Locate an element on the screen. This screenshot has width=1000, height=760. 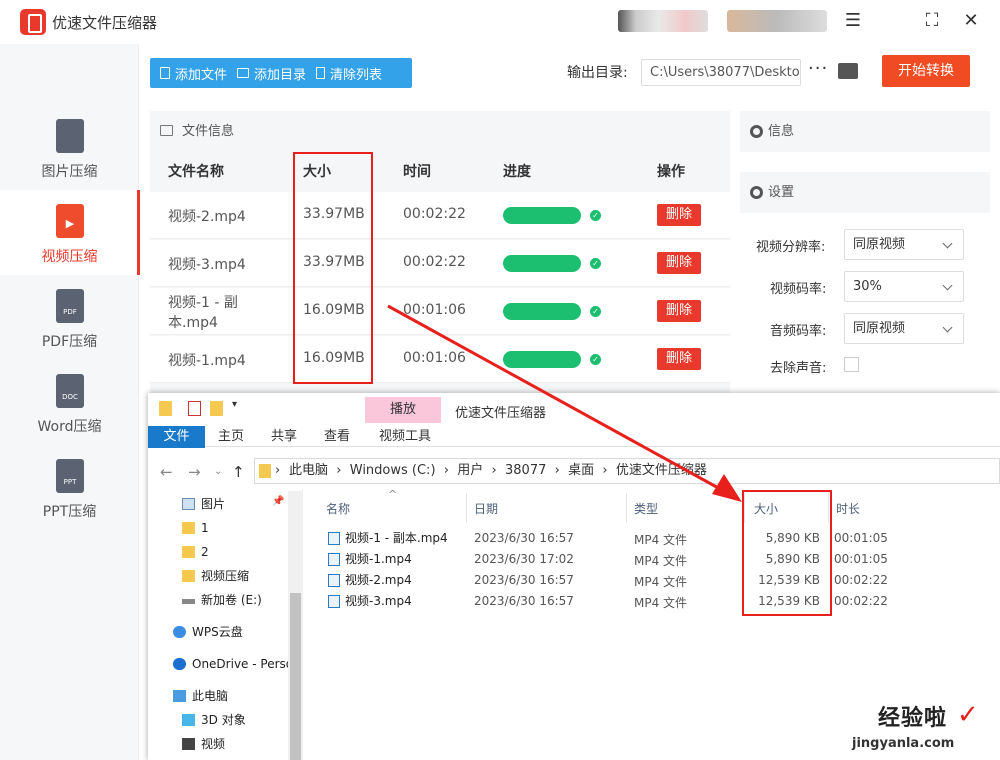
nav-item-this-pc: 此电脑 is located at coordinates (200, 696).